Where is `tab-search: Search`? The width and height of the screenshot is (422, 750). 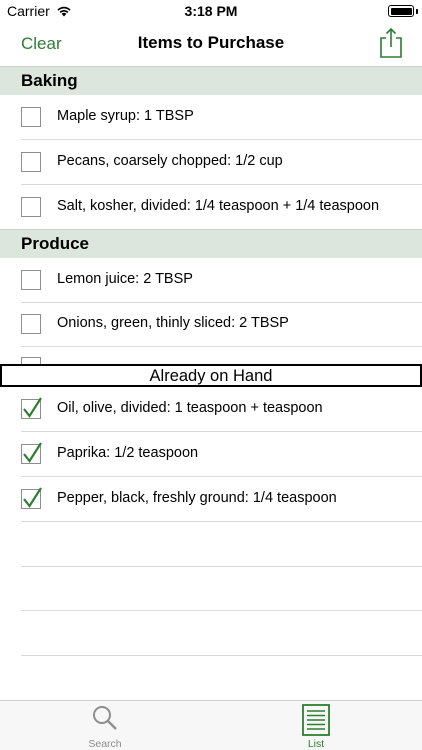 tab-search: Search is located at coordinates (105, 725).